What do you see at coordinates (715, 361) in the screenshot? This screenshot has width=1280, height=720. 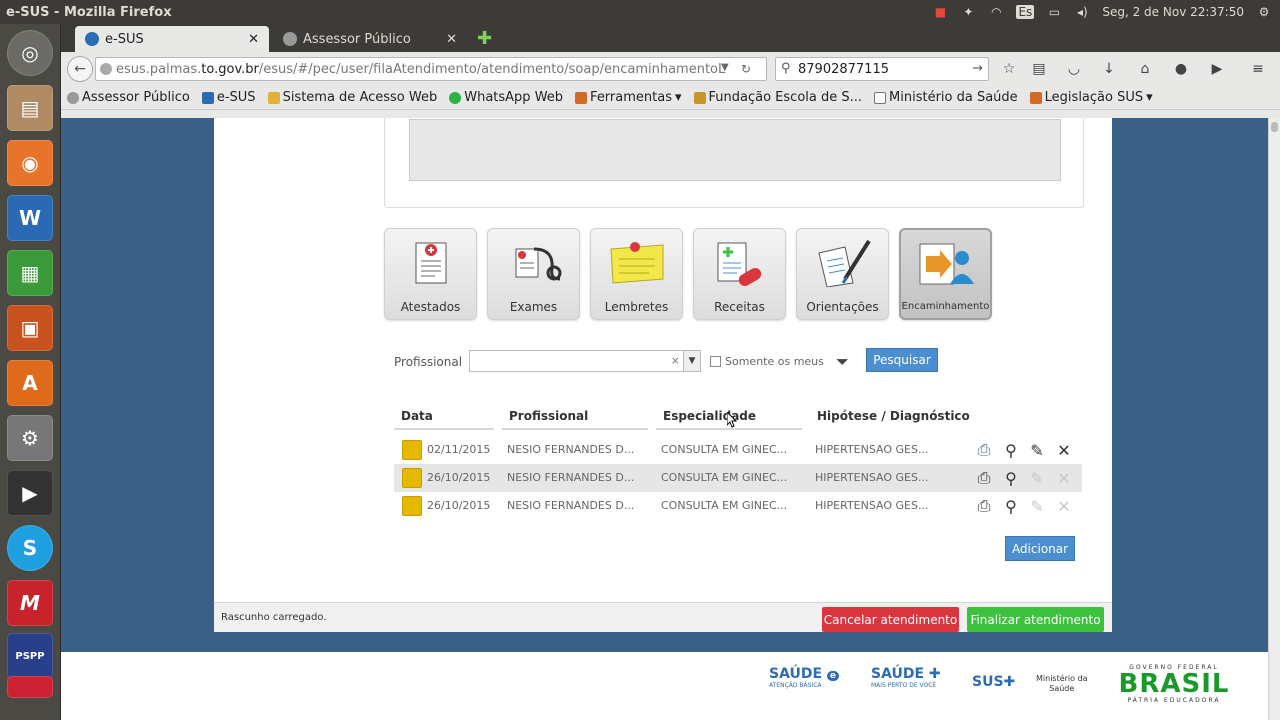 I see `somente-os-meus-checkbox` at bounding box center [715, 361].